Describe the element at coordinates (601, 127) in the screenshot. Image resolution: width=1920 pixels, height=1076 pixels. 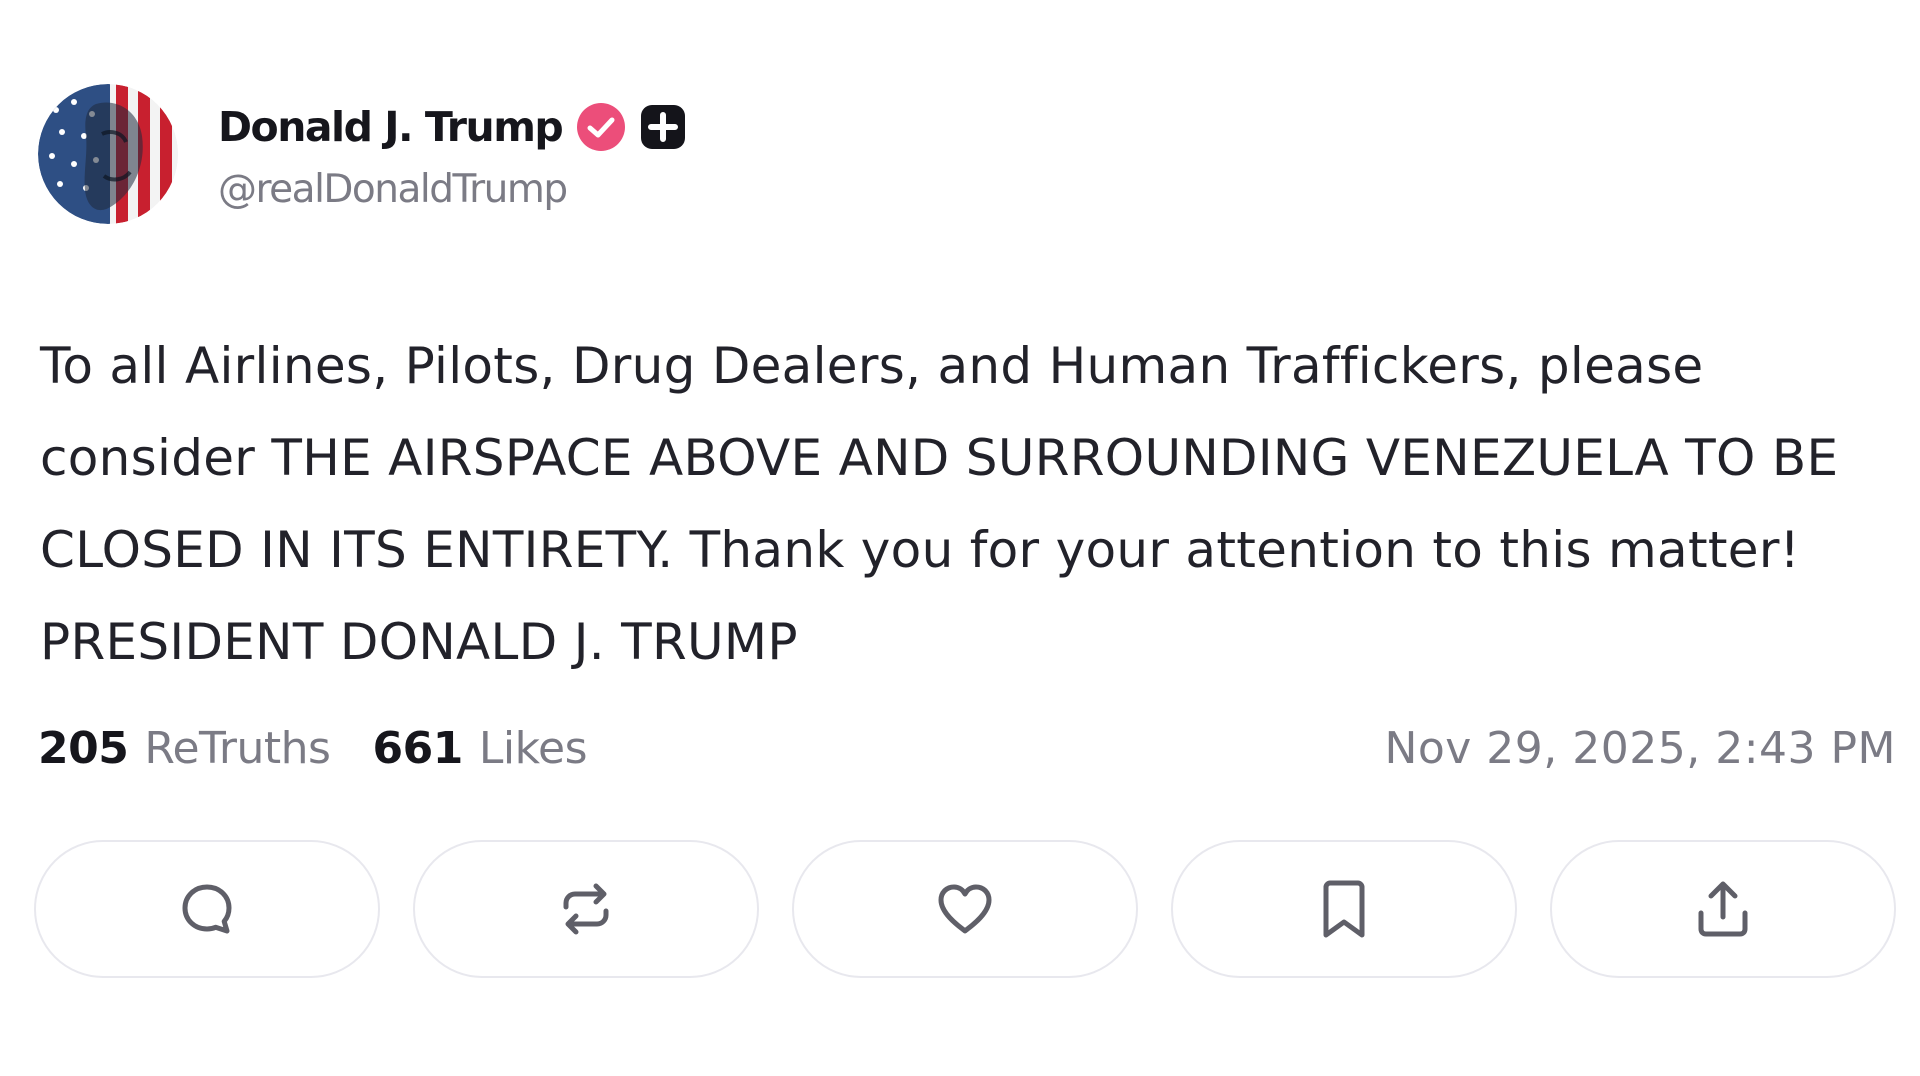
I see `verified-badge-icon` at that location.